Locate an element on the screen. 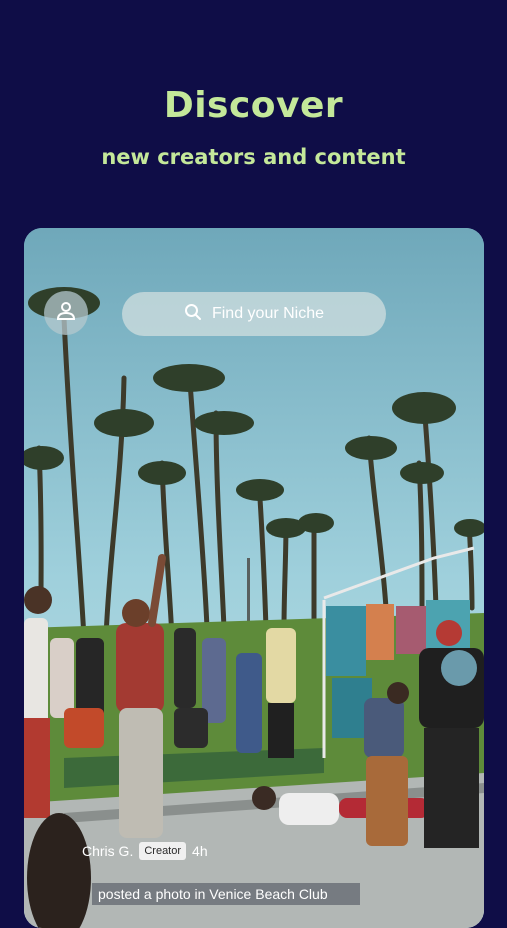 The height and width of the screenshot is (928, 507). post-author: Chris G. is located at coordinates (107, 851).